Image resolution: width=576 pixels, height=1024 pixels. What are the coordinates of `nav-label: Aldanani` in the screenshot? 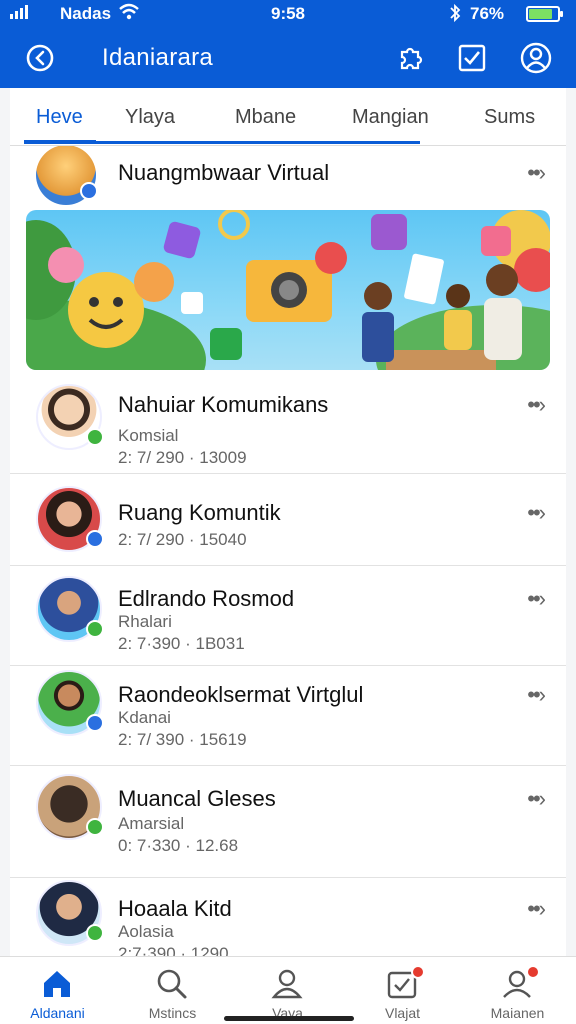 It's located at (57, 1013).